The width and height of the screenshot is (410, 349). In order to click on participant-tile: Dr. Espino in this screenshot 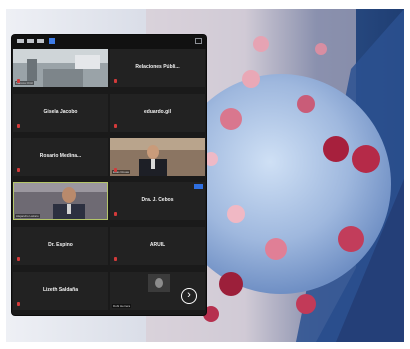, I will do `click(60, 246)`.